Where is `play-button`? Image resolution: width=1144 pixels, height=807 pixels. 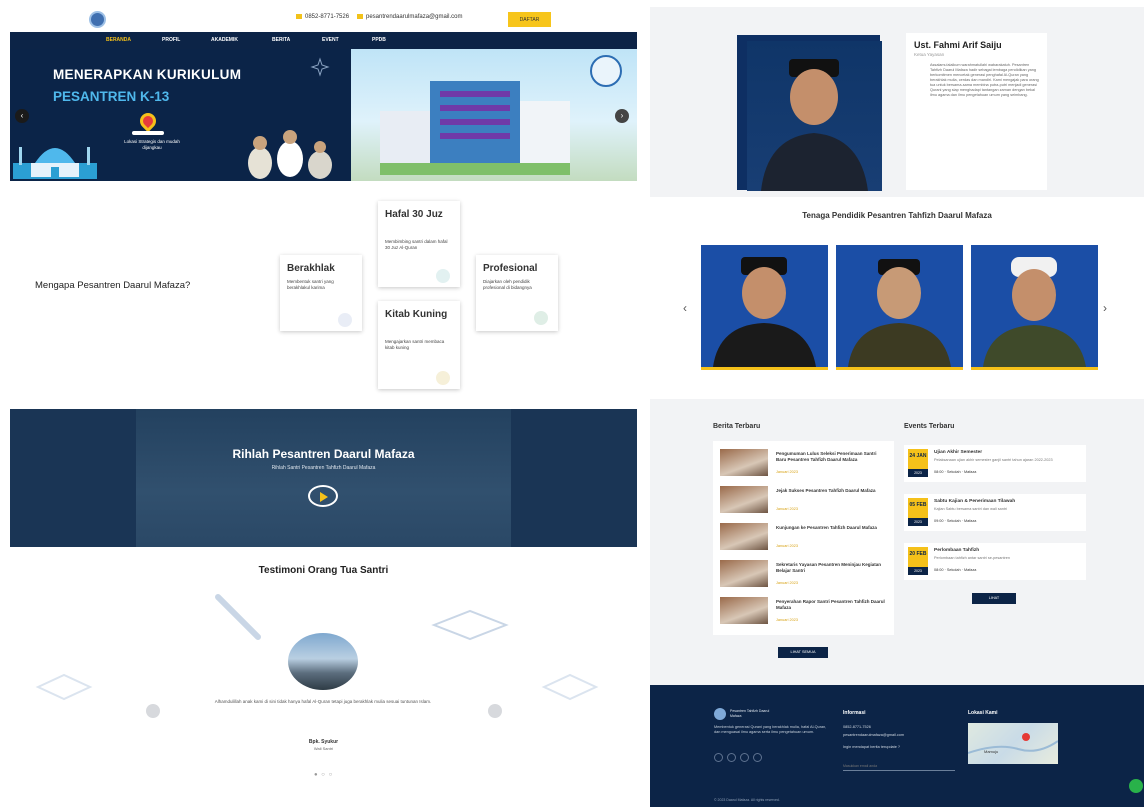 play-button is located at coordinates (323, 496).